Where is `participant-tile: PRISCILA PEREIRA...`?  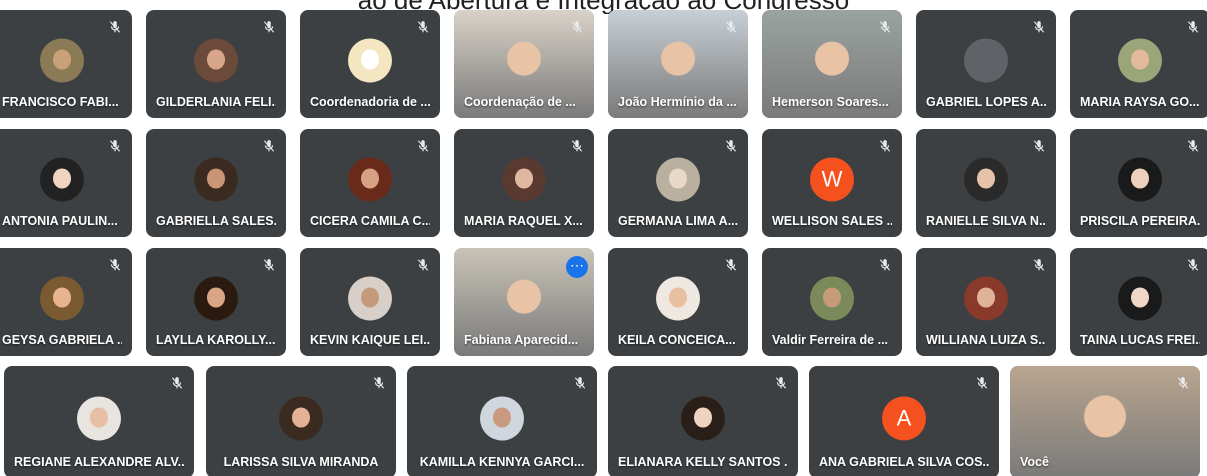
participant-tile: PRISCILA PEREIRA... is located at coordinates (1138, 183).